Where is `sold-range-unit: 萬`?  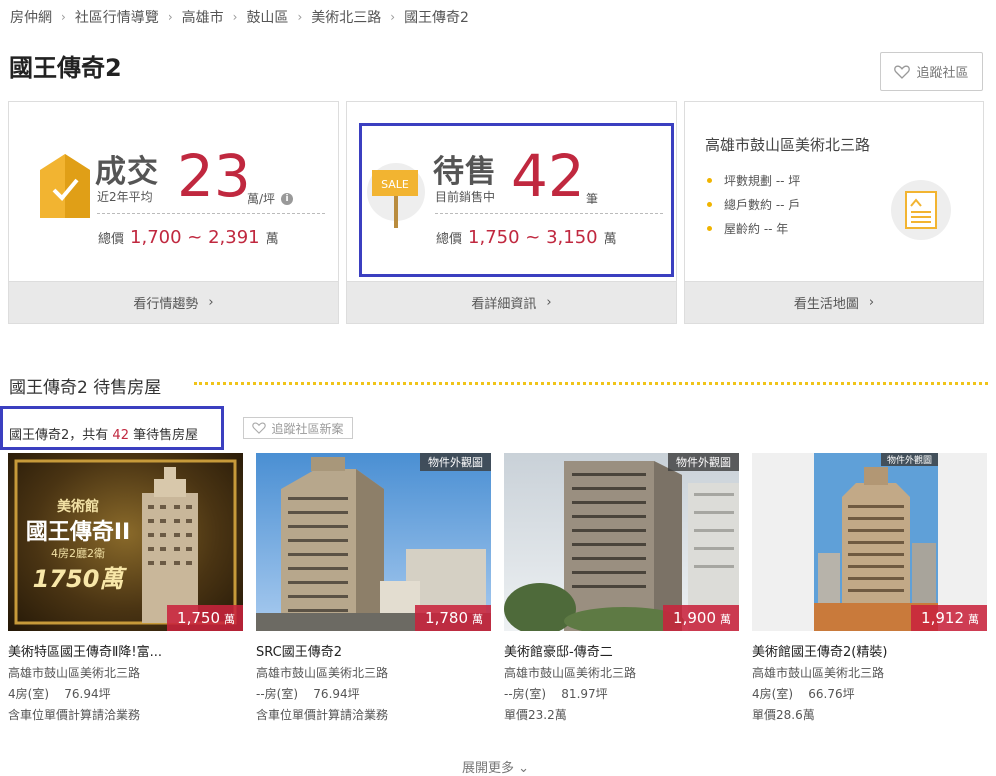
sold-range-unit: 萬 is located at coordinates (272, 239).